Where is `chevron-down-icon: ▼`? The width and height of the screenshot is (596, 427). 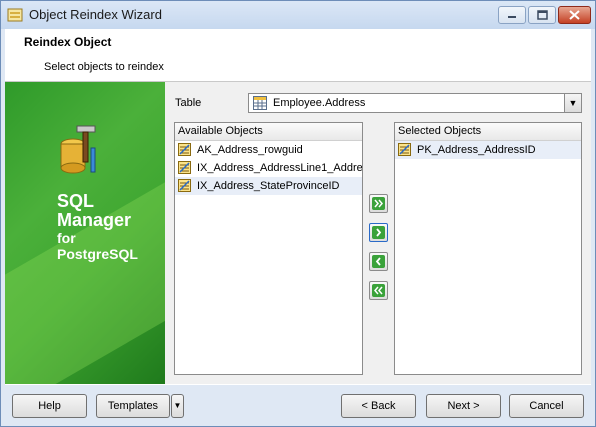 chevron-down-icon: ▼ is located at coordinates (177, 405).